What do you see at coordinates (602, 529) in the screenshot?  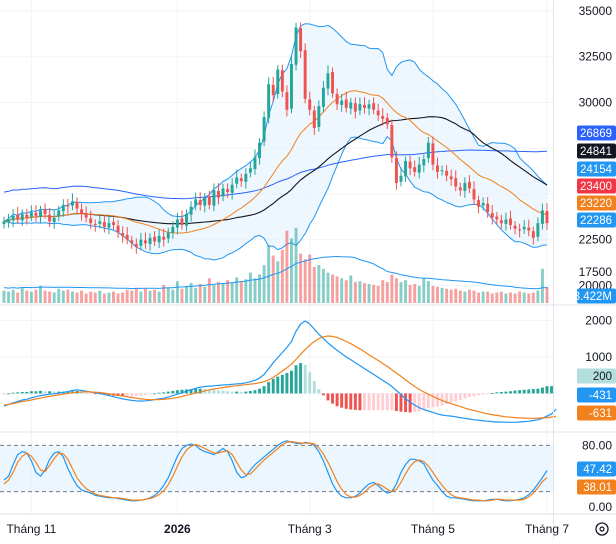 I see `settings-button` at bounding box center [602, 529].